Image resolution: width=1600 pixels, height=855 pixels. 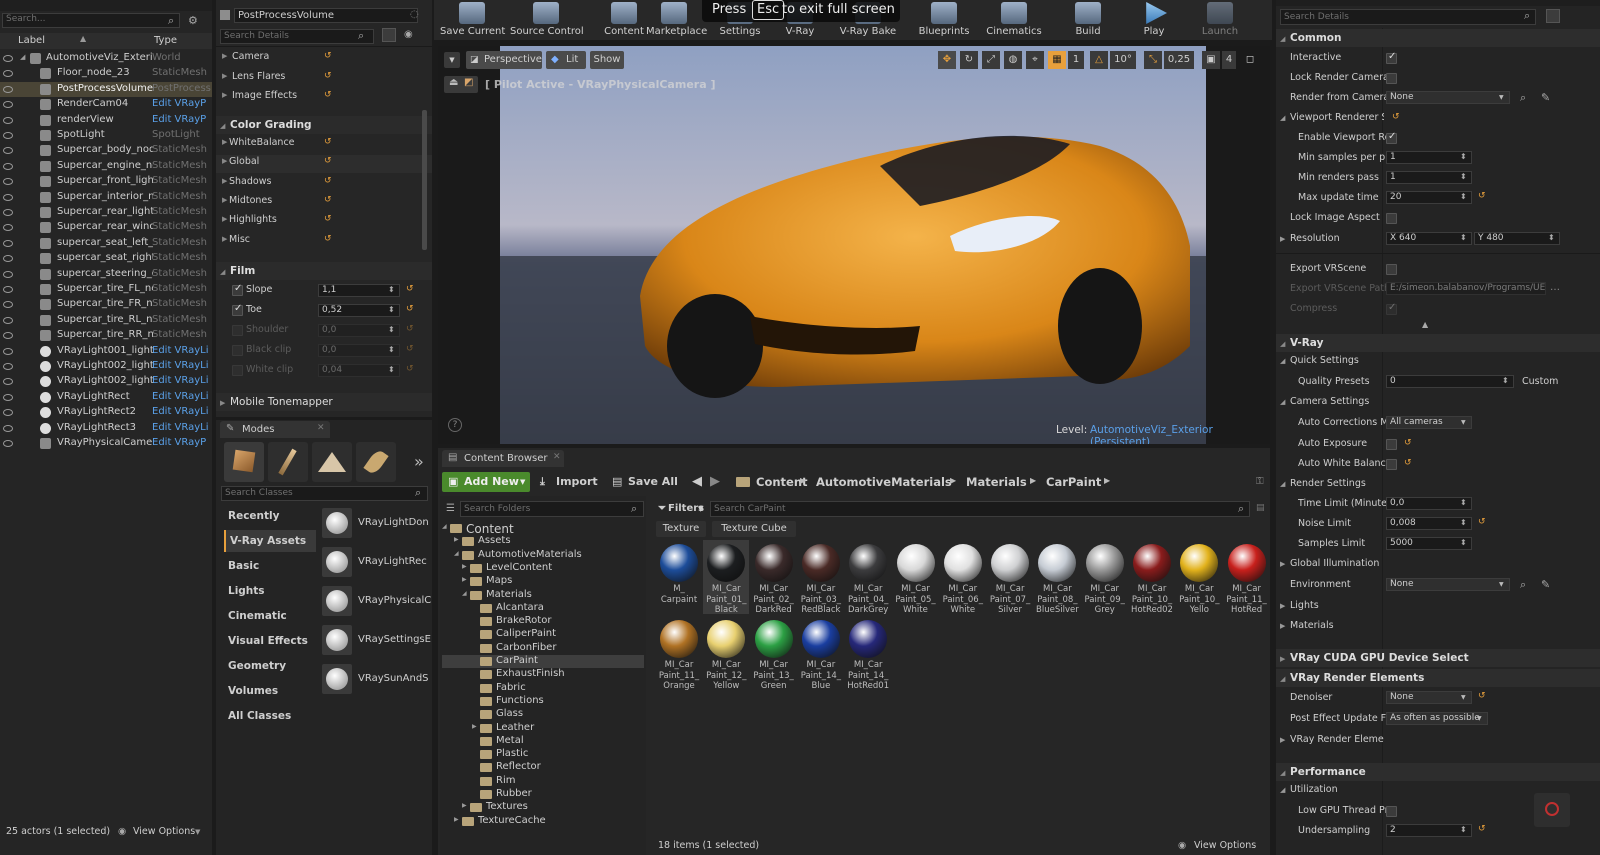 What do you see at coordinates (324, 125) in the screenshot?
I see `color-grading-section: ◢ Color Grading` at bounding box center [324, 125].